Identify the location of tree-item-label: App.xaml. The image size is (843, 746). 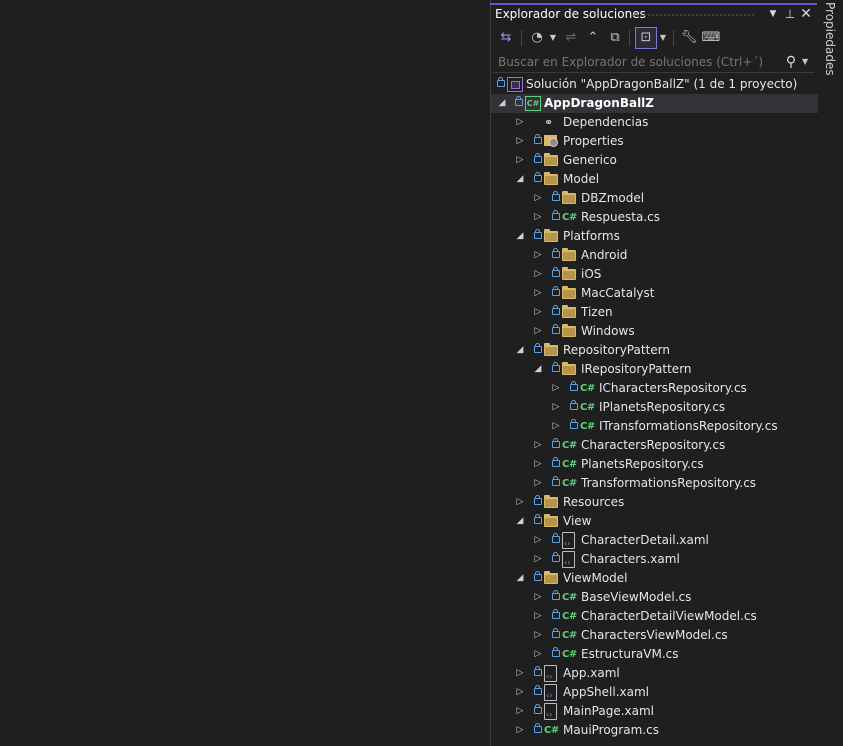
(591, 673).